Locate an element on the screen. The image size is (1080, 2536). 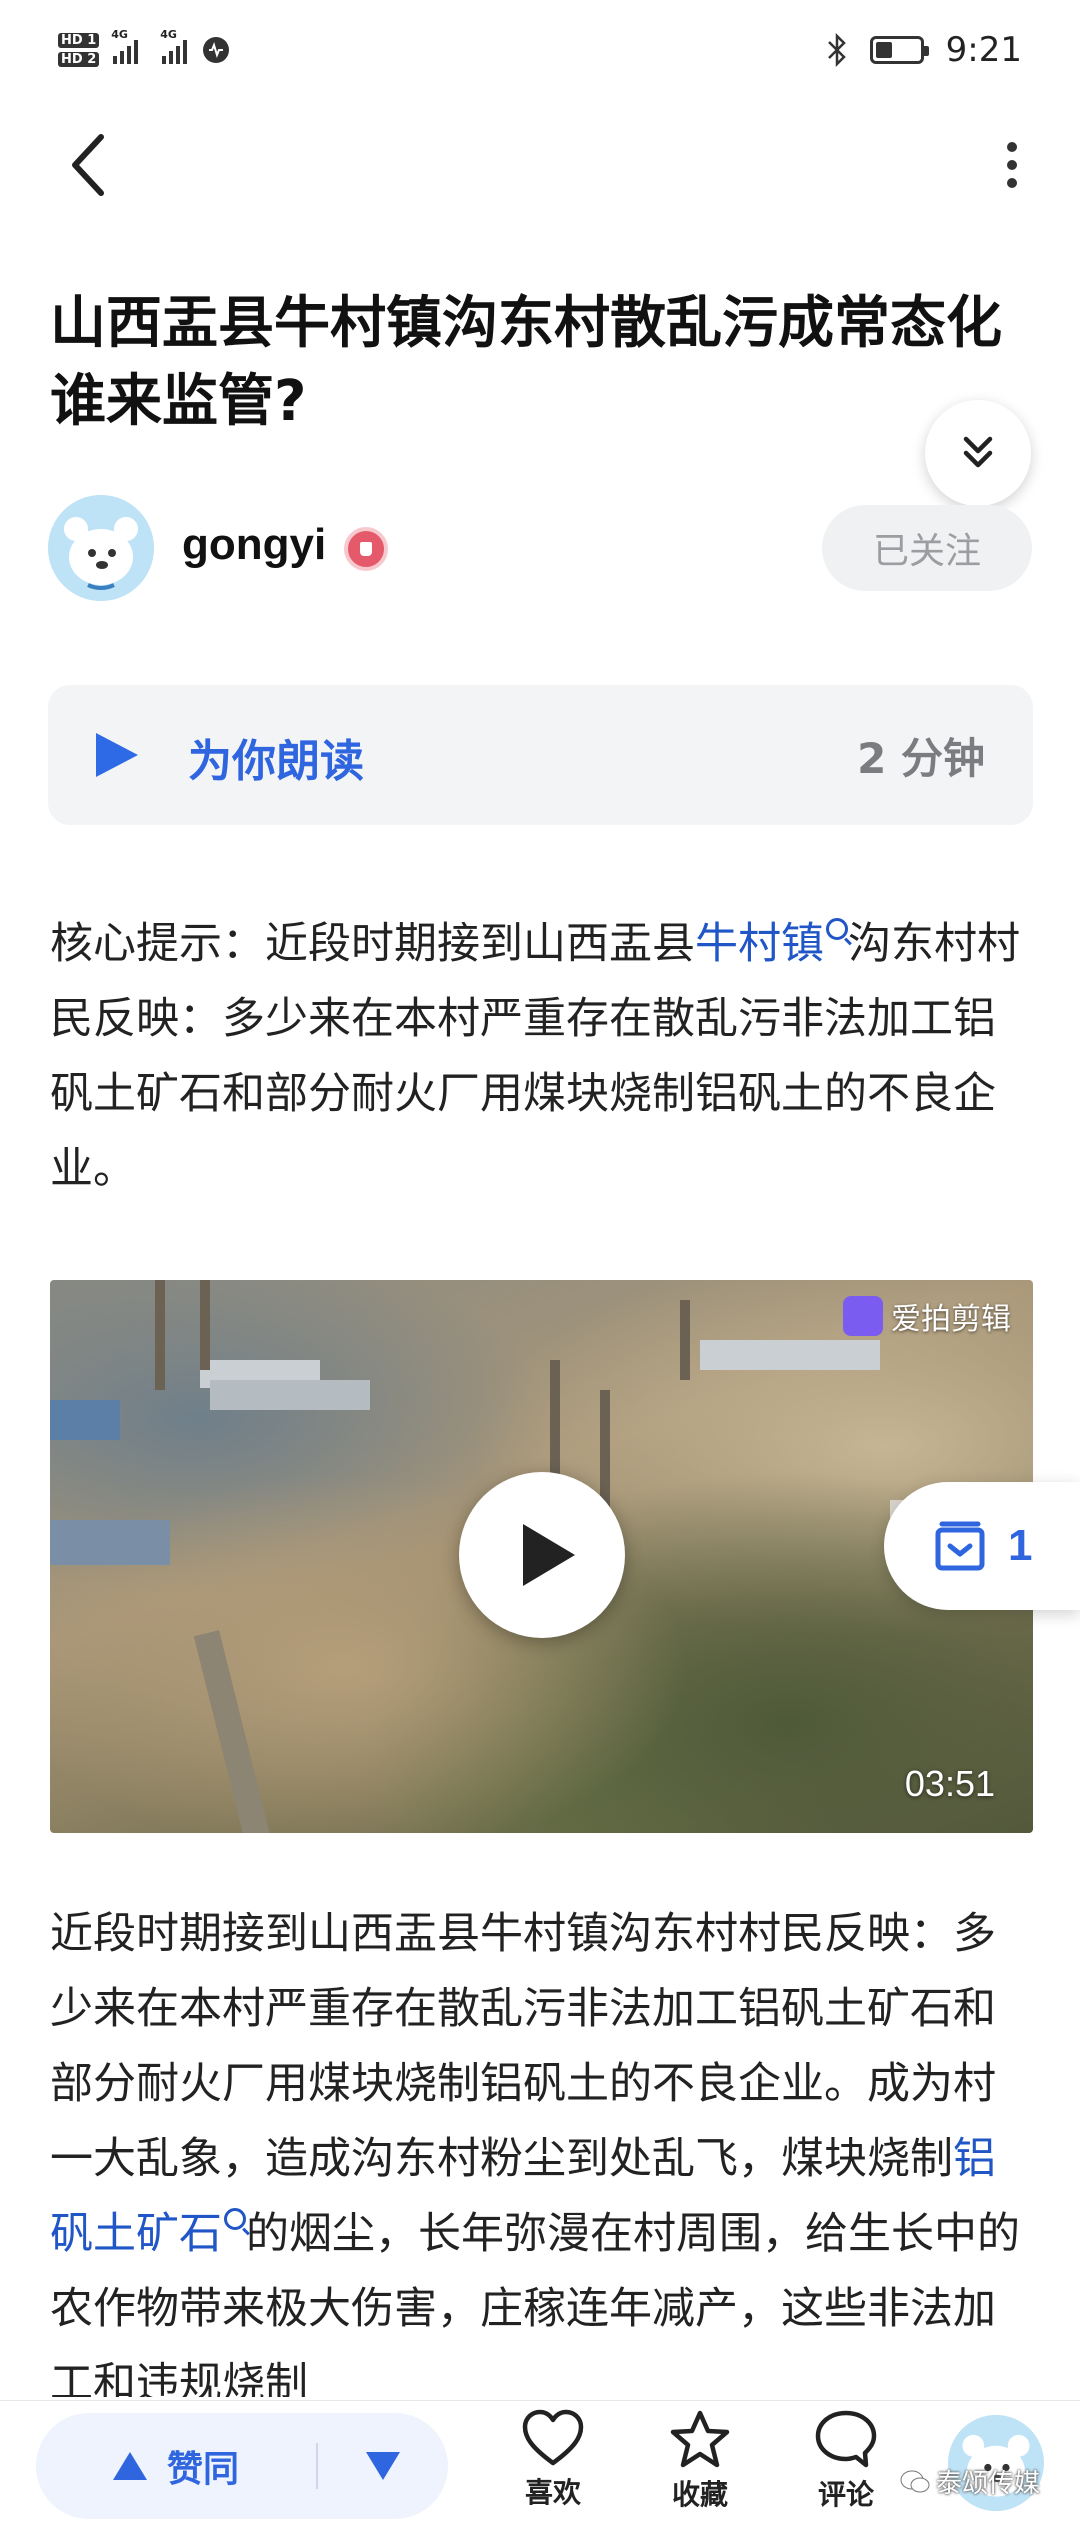
bear-mascot-icon is located at coordinates (101, 548).